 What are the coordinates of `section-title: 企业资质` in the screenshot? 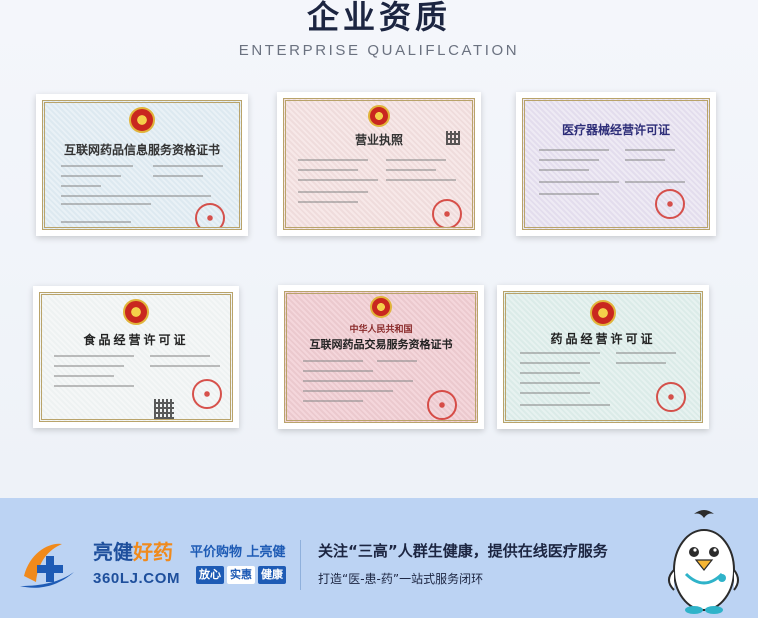 It's located at (378, 18).